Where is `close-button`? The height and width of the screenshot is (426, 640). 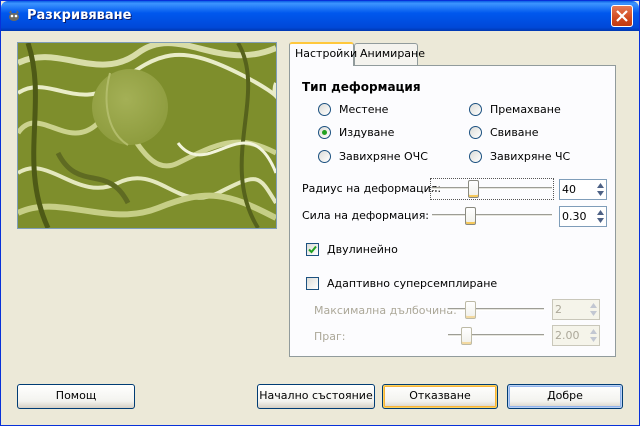
close-button is located at coordinates (622, 16).